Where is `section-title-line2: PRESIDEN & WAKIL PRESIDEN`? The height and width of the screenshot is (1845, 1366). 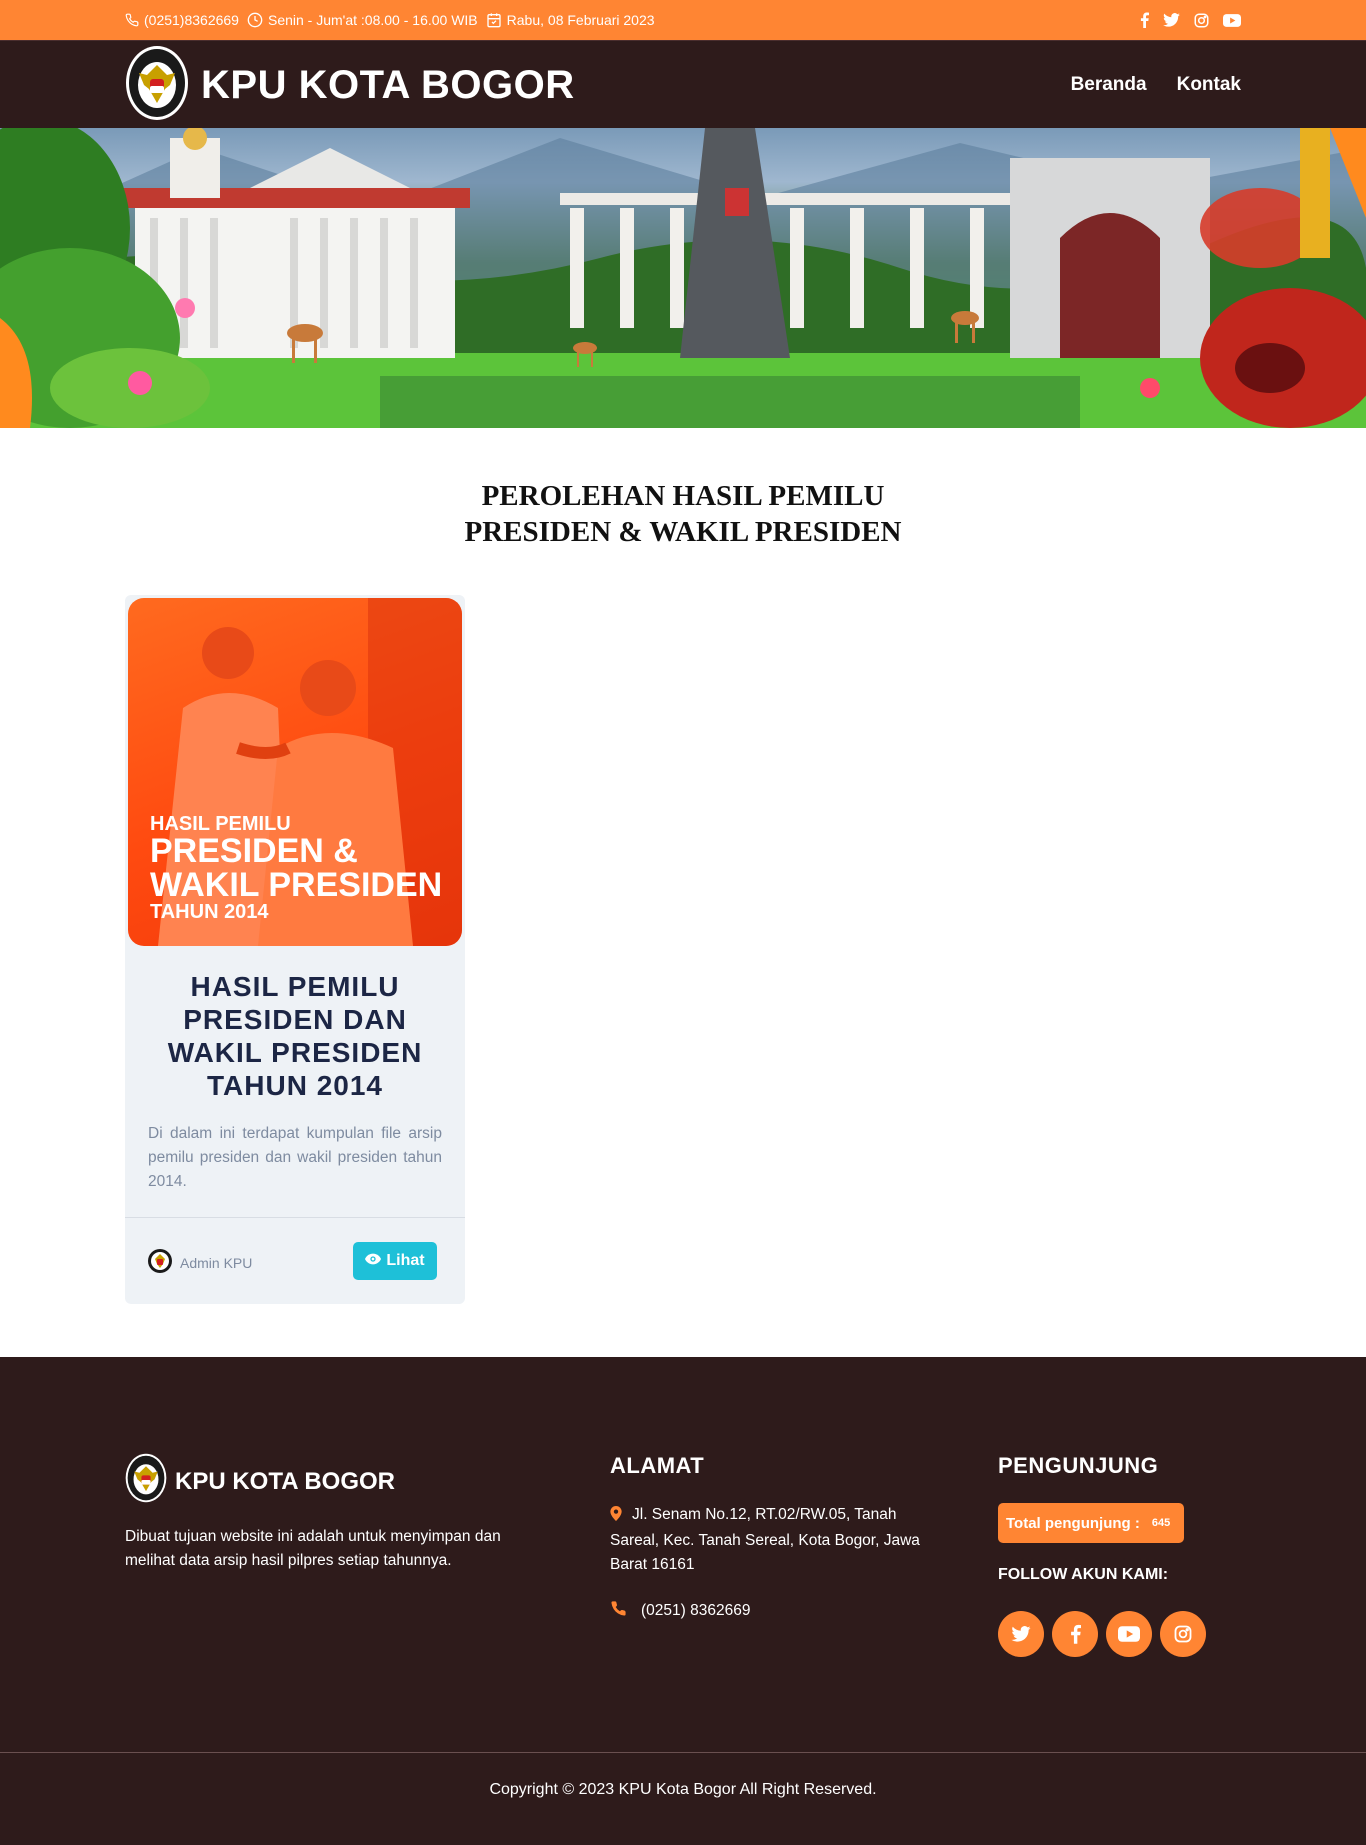 section-title-line2: PRESIDEN & WAKIL PRESIDEN is located at coordinates (683, 532).